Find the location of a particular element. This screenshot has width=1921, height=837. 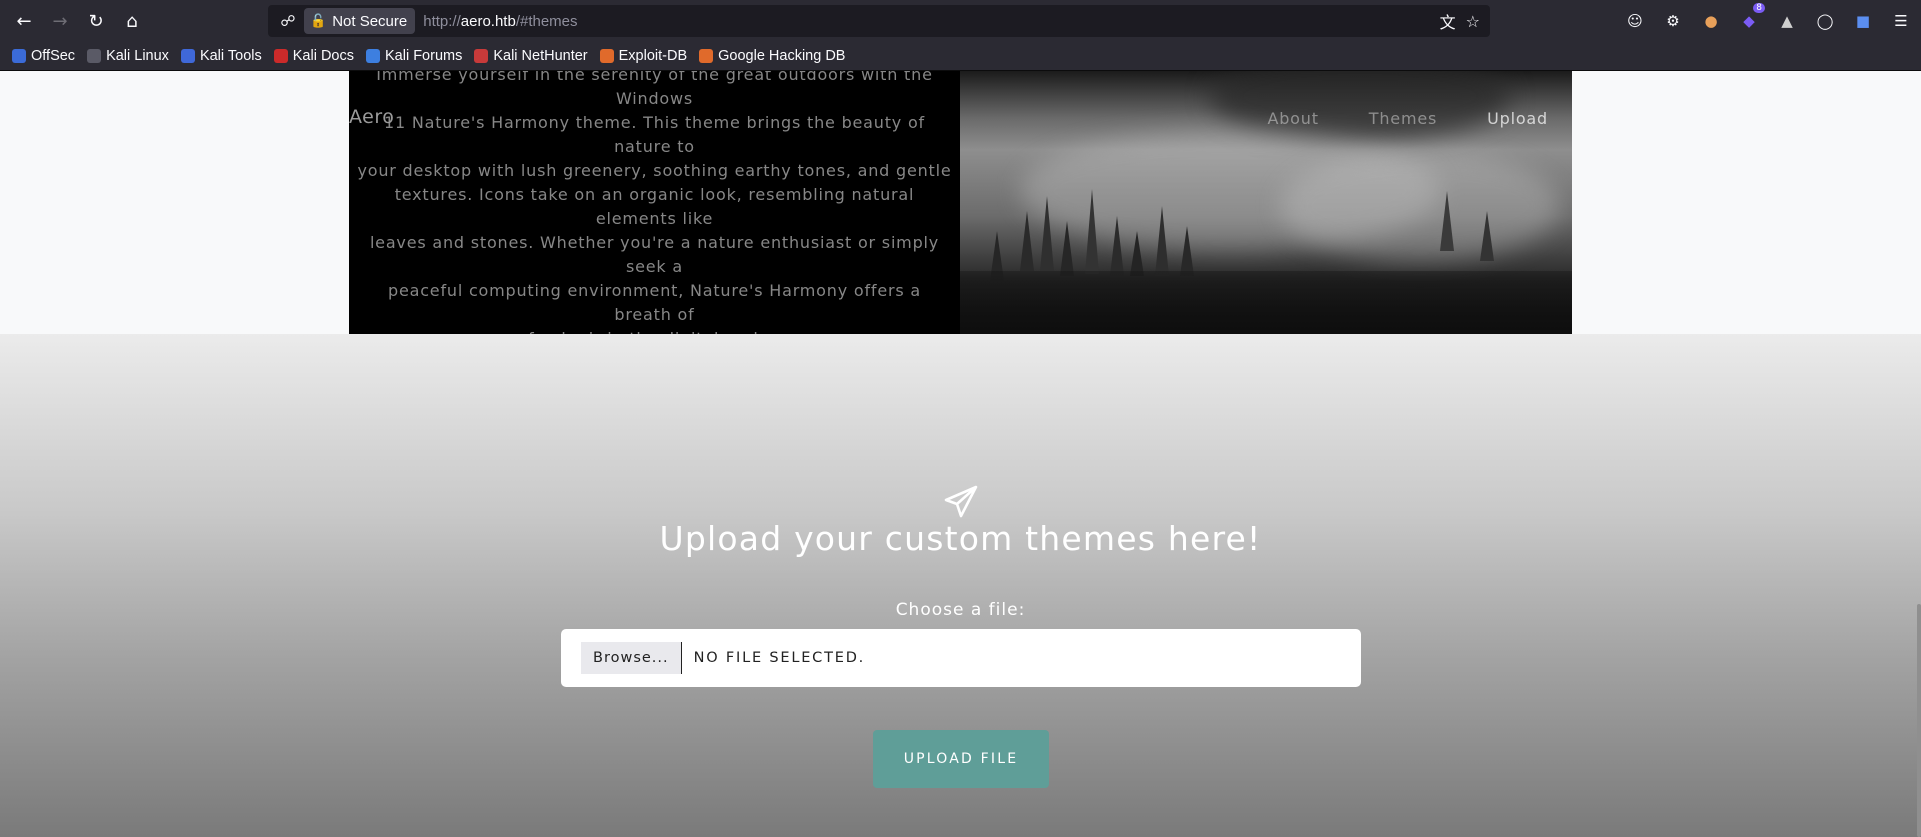

bookmark-label: Kali Forums is located at coordinates (423, 56).